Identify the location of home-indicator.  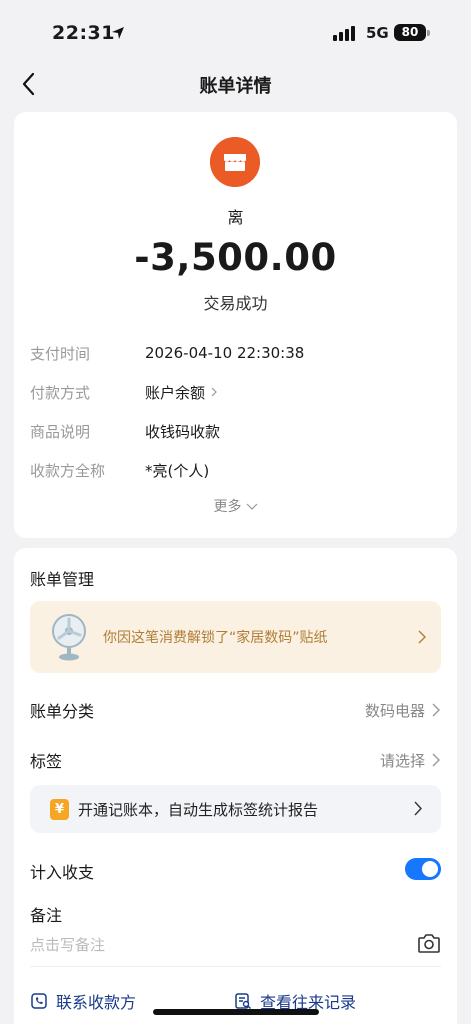
(236, 1012).